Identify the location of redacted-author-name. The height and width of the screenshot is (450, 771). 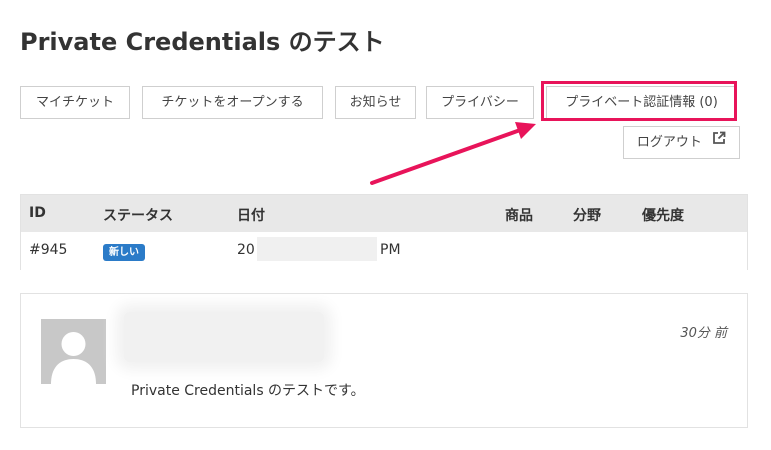
(224, 337).